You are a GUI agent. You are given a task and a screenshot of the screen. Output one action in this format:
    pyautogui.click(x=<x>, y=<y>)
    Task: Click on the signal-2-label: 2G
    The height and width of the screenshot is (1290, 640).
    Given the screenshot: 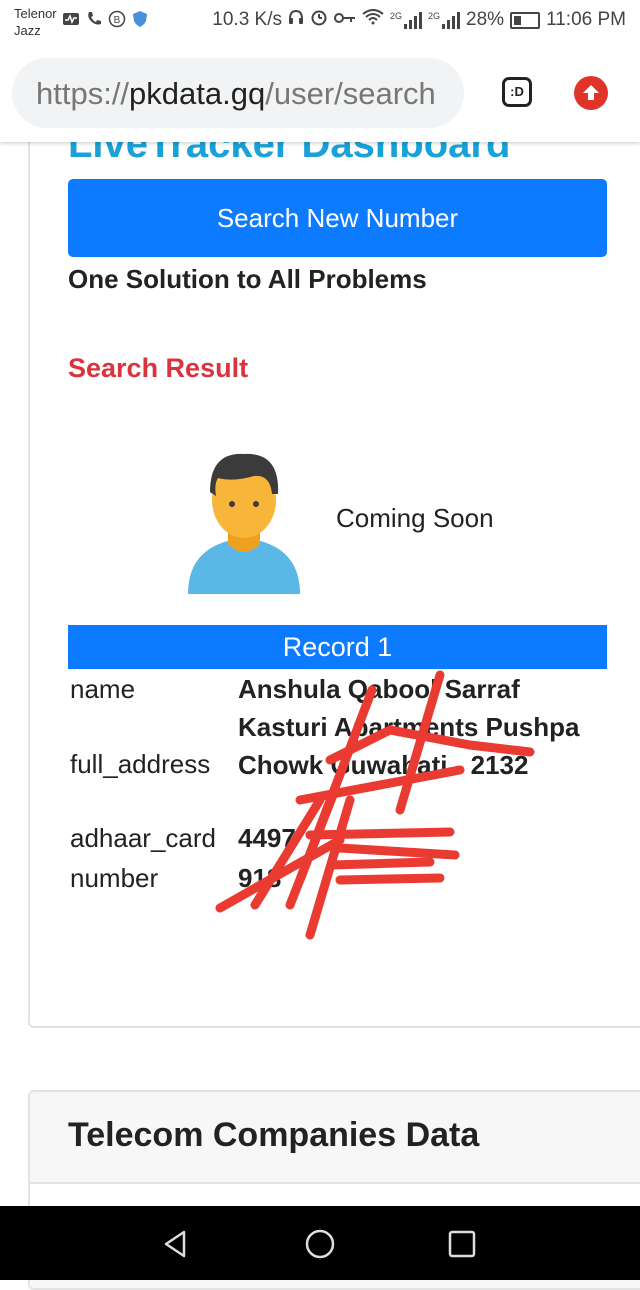 What is the action you would take?
    pyautogui.click(x=434, y=16)
    